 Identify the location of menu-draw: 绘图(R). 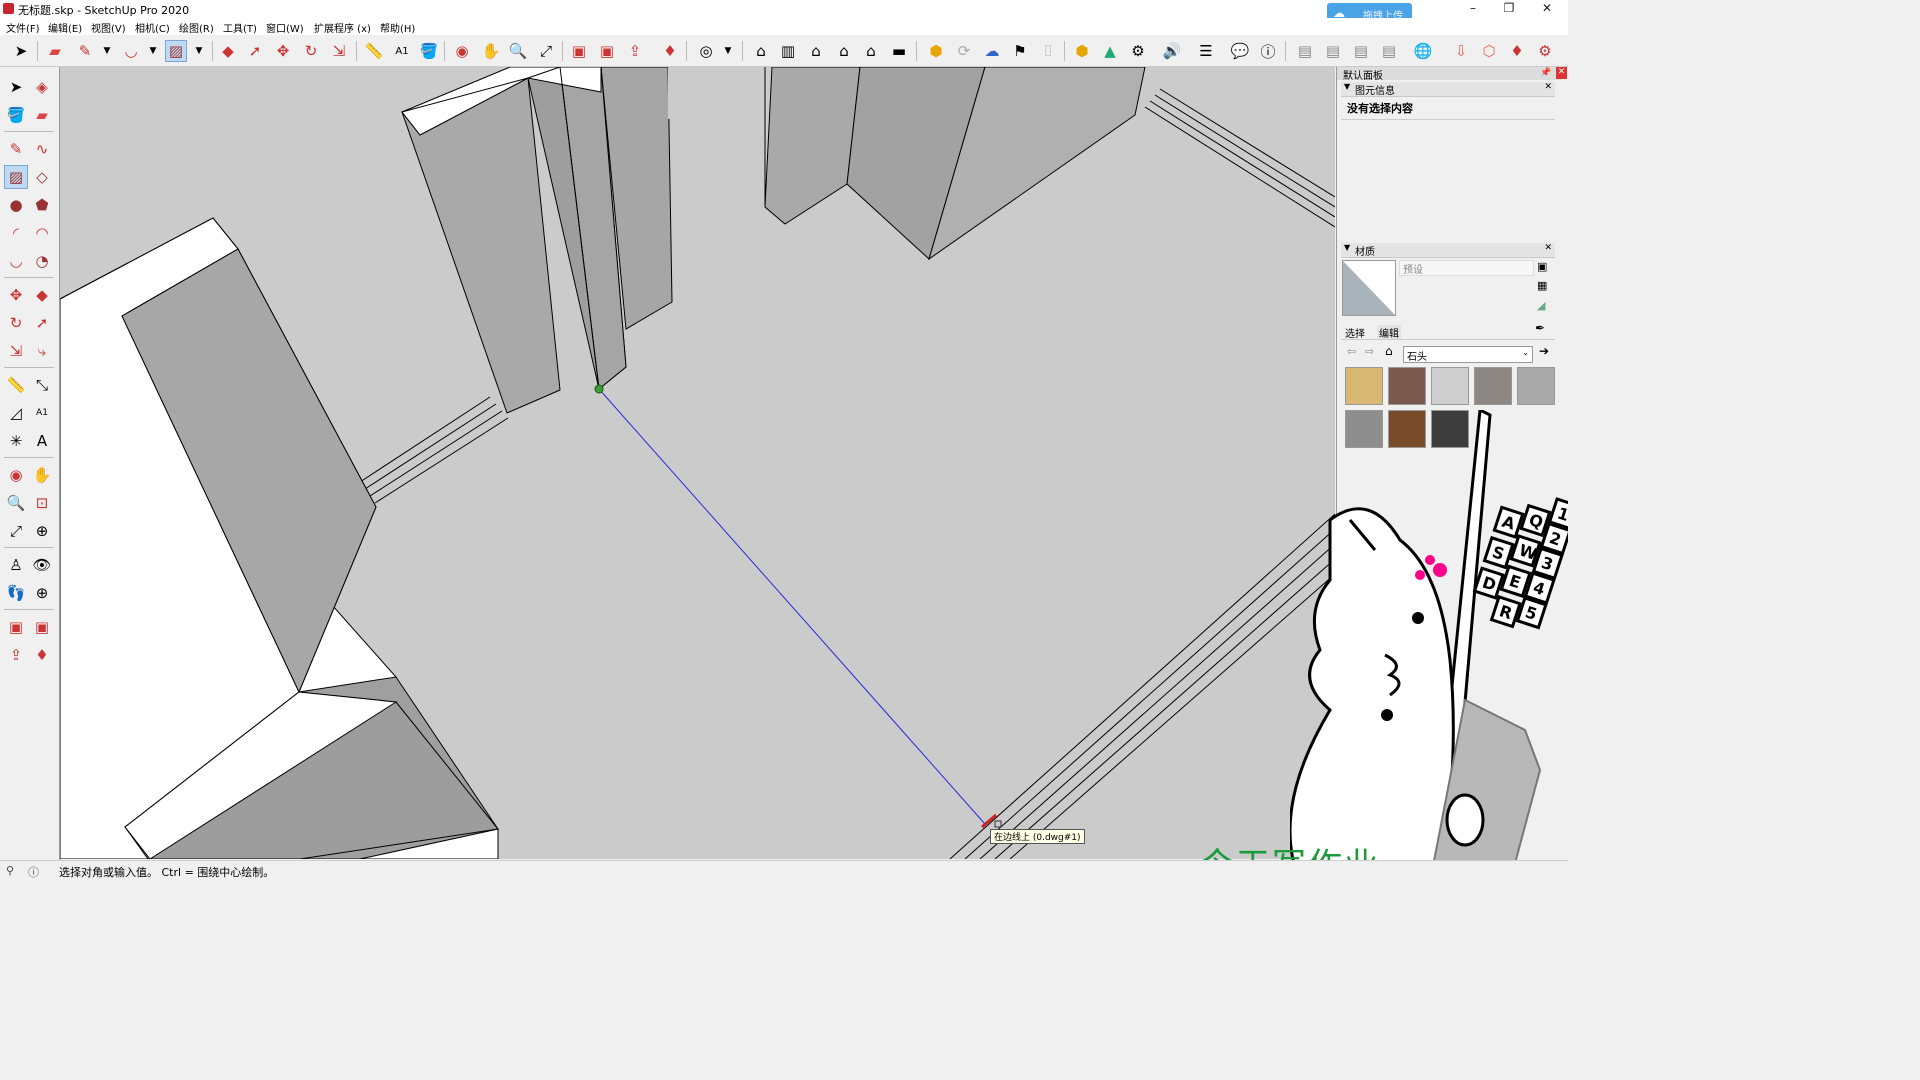
(196, 27).